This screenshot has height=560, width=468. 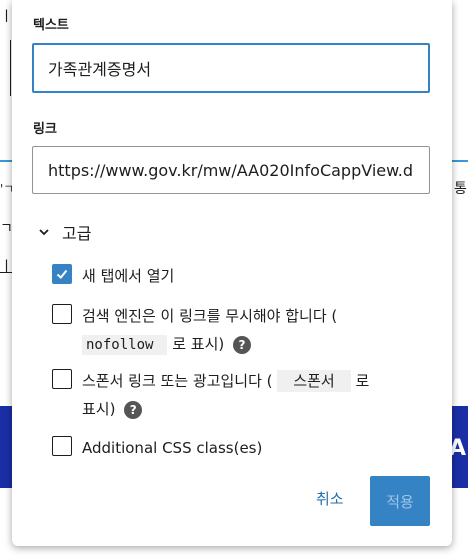 I want to click on new-tab-label: 새 탭에서 열기, so click(x=128, y=276).